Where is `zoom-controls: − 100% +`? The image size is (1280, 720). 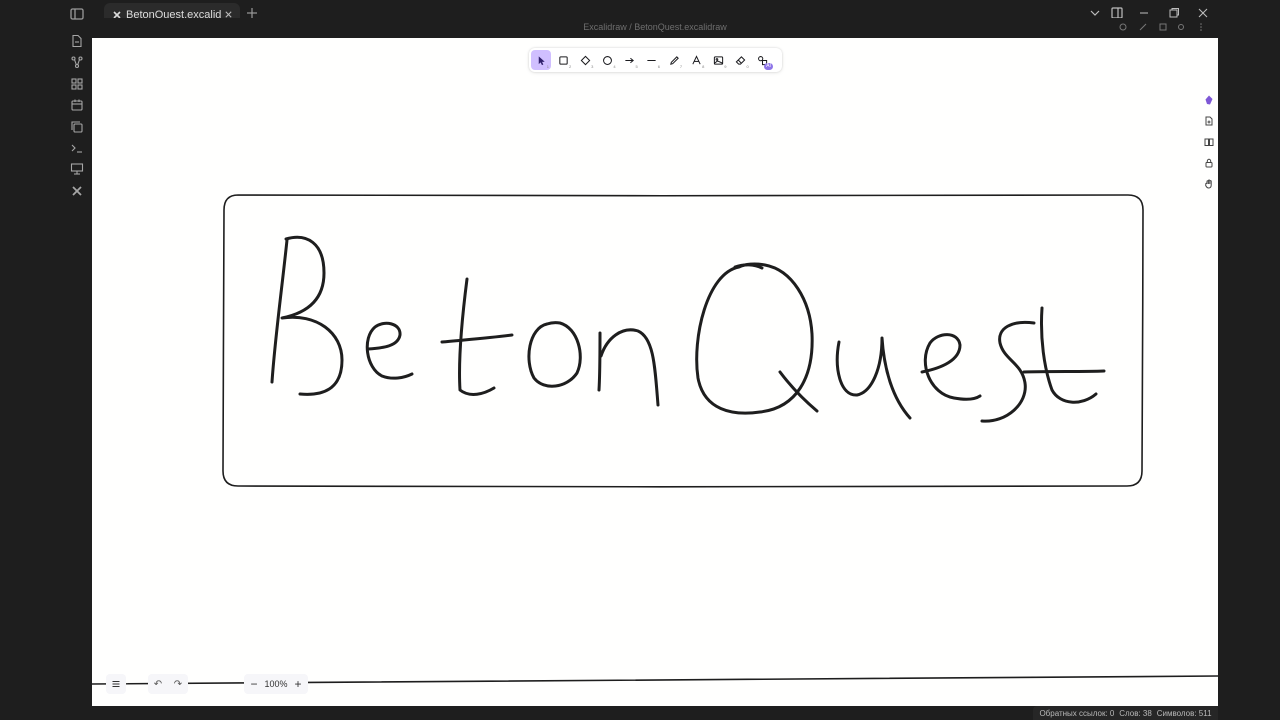 zoom-controls: − 100% + is located at coordinates (276, 684).